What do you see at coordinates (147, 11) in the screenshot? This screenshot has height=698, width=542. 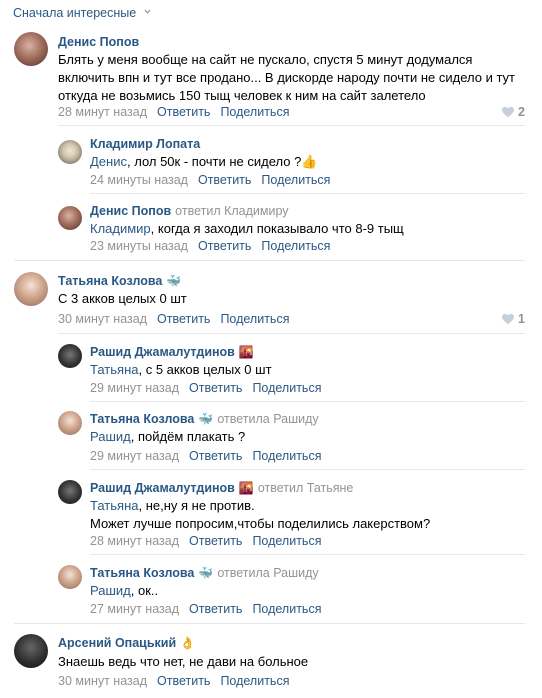 I see `chevron-down-icon` at bounding box center [147, 11].